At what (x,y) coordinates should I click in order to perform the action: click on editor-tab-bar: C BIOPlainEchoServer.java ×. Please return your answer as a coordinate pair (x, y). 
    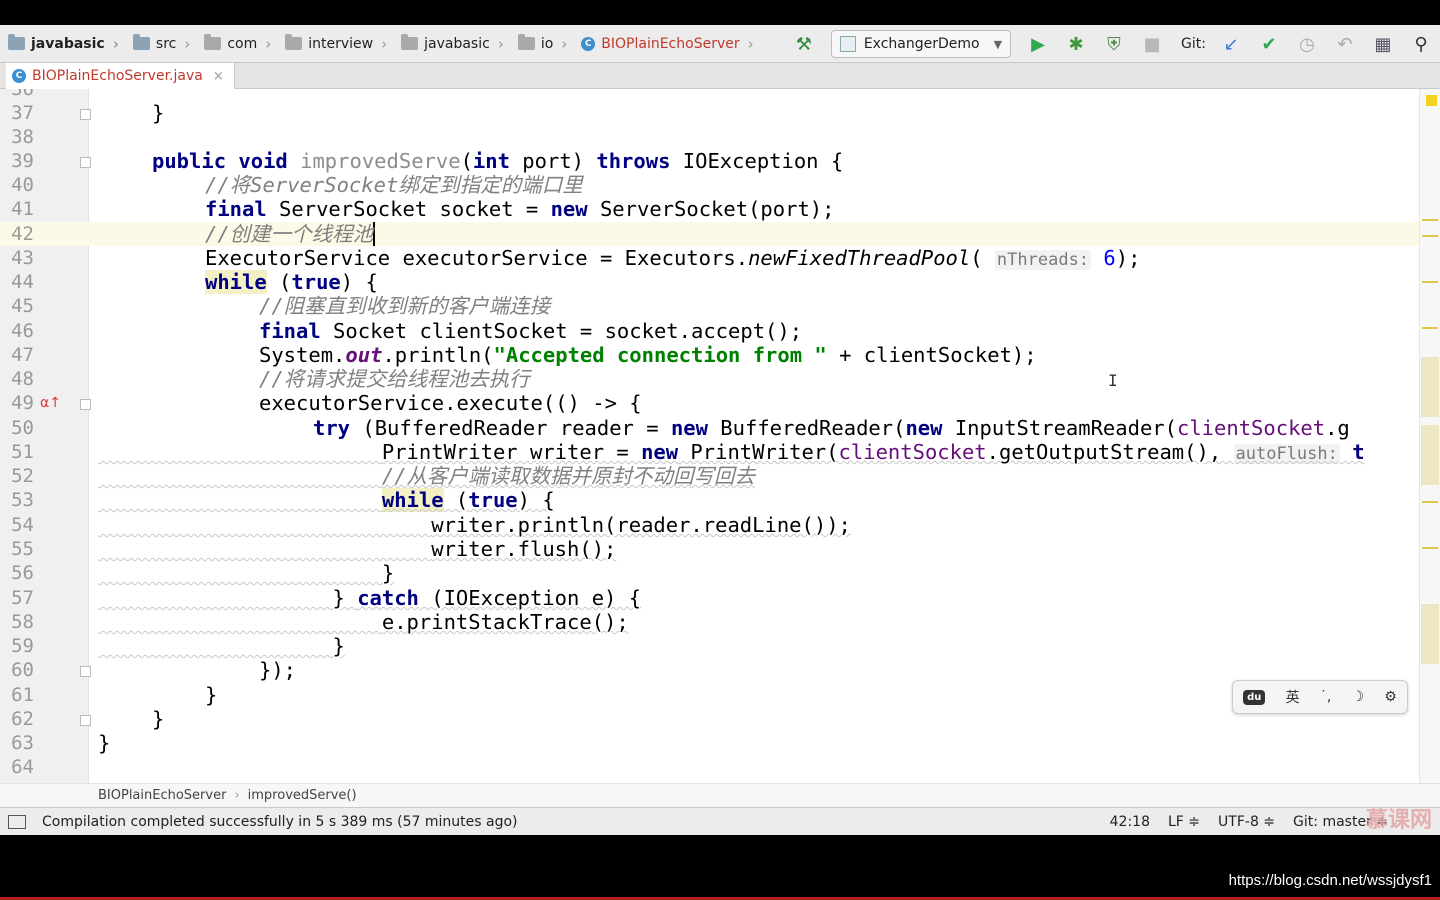
    Looking at the image, I should click on (720, 76).